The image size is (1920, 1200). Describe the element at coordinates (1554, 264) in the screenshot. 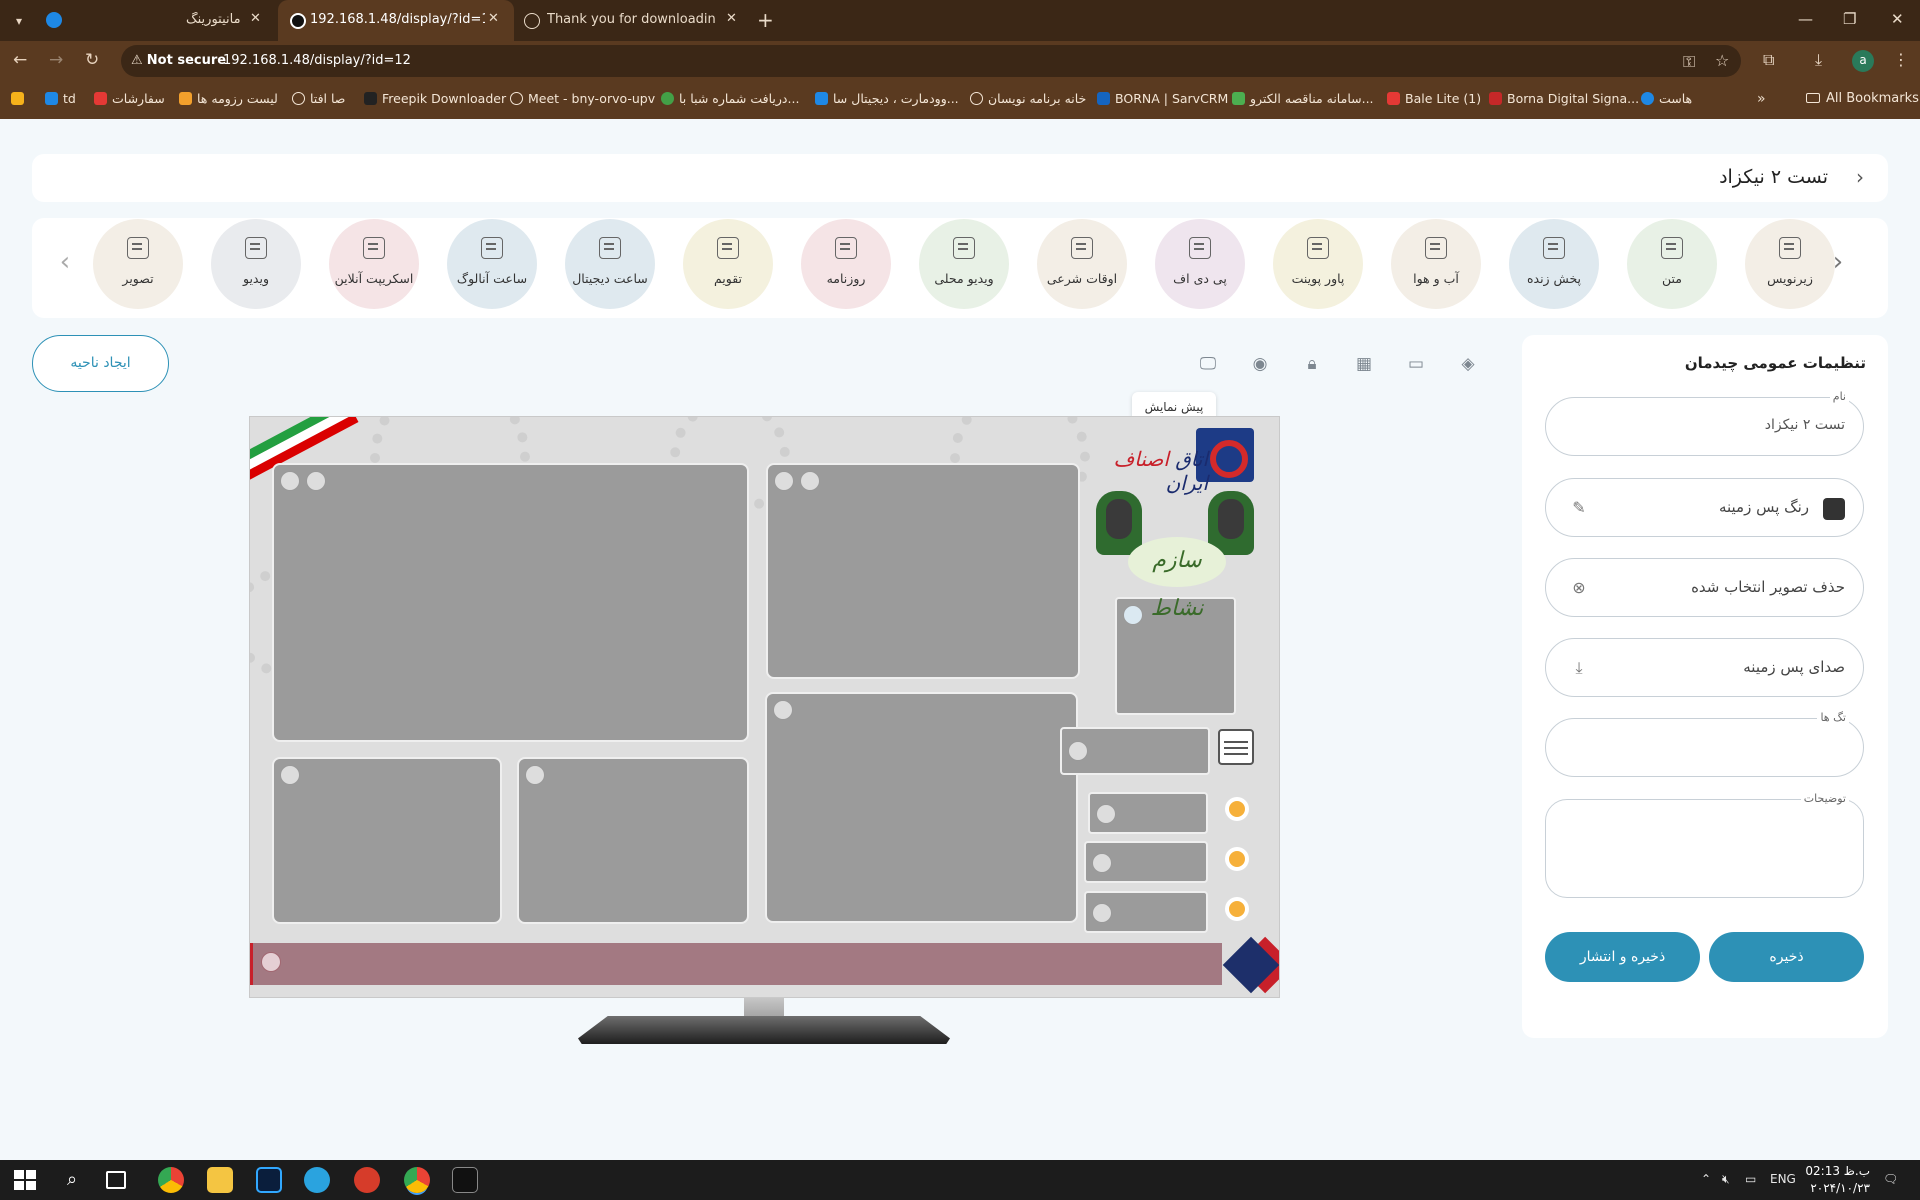

I see `widget-item: پخش زنده` at that location.